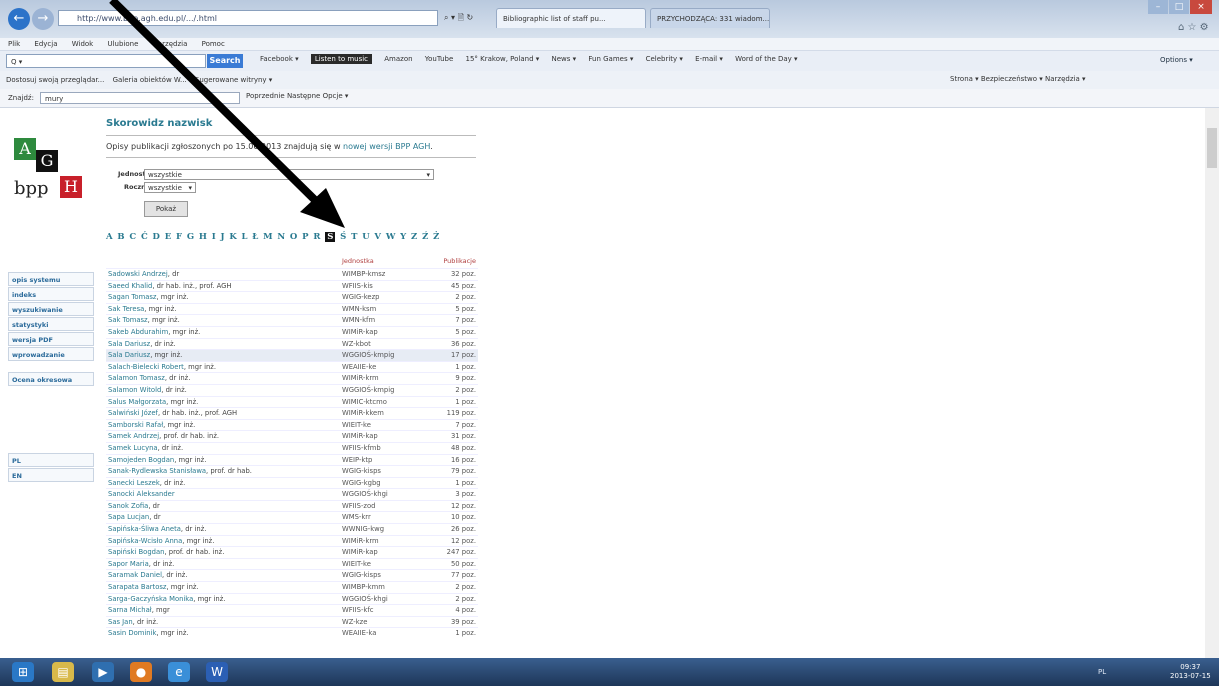 The width and height of the screenshot is (1219, 686). I want to click on publication-count: 5 poz., so click(465, 332).